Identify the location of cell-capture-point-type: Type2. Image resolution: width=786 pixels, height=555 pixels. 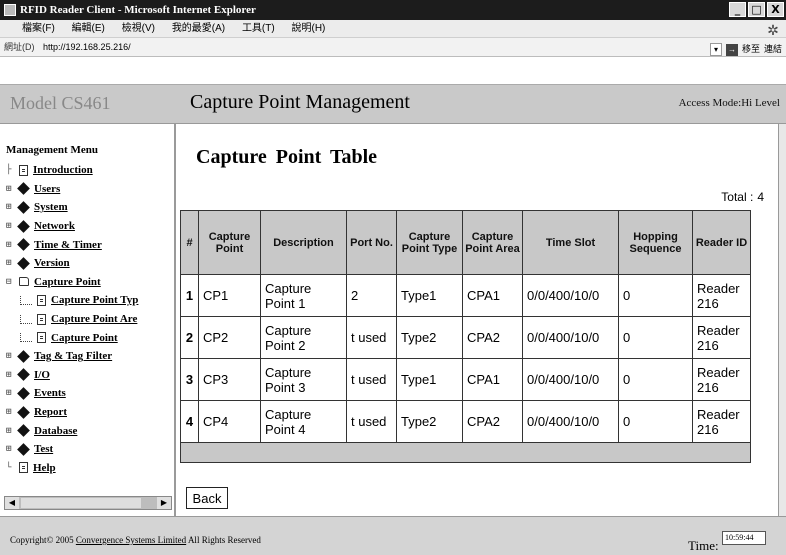
(429, 421).